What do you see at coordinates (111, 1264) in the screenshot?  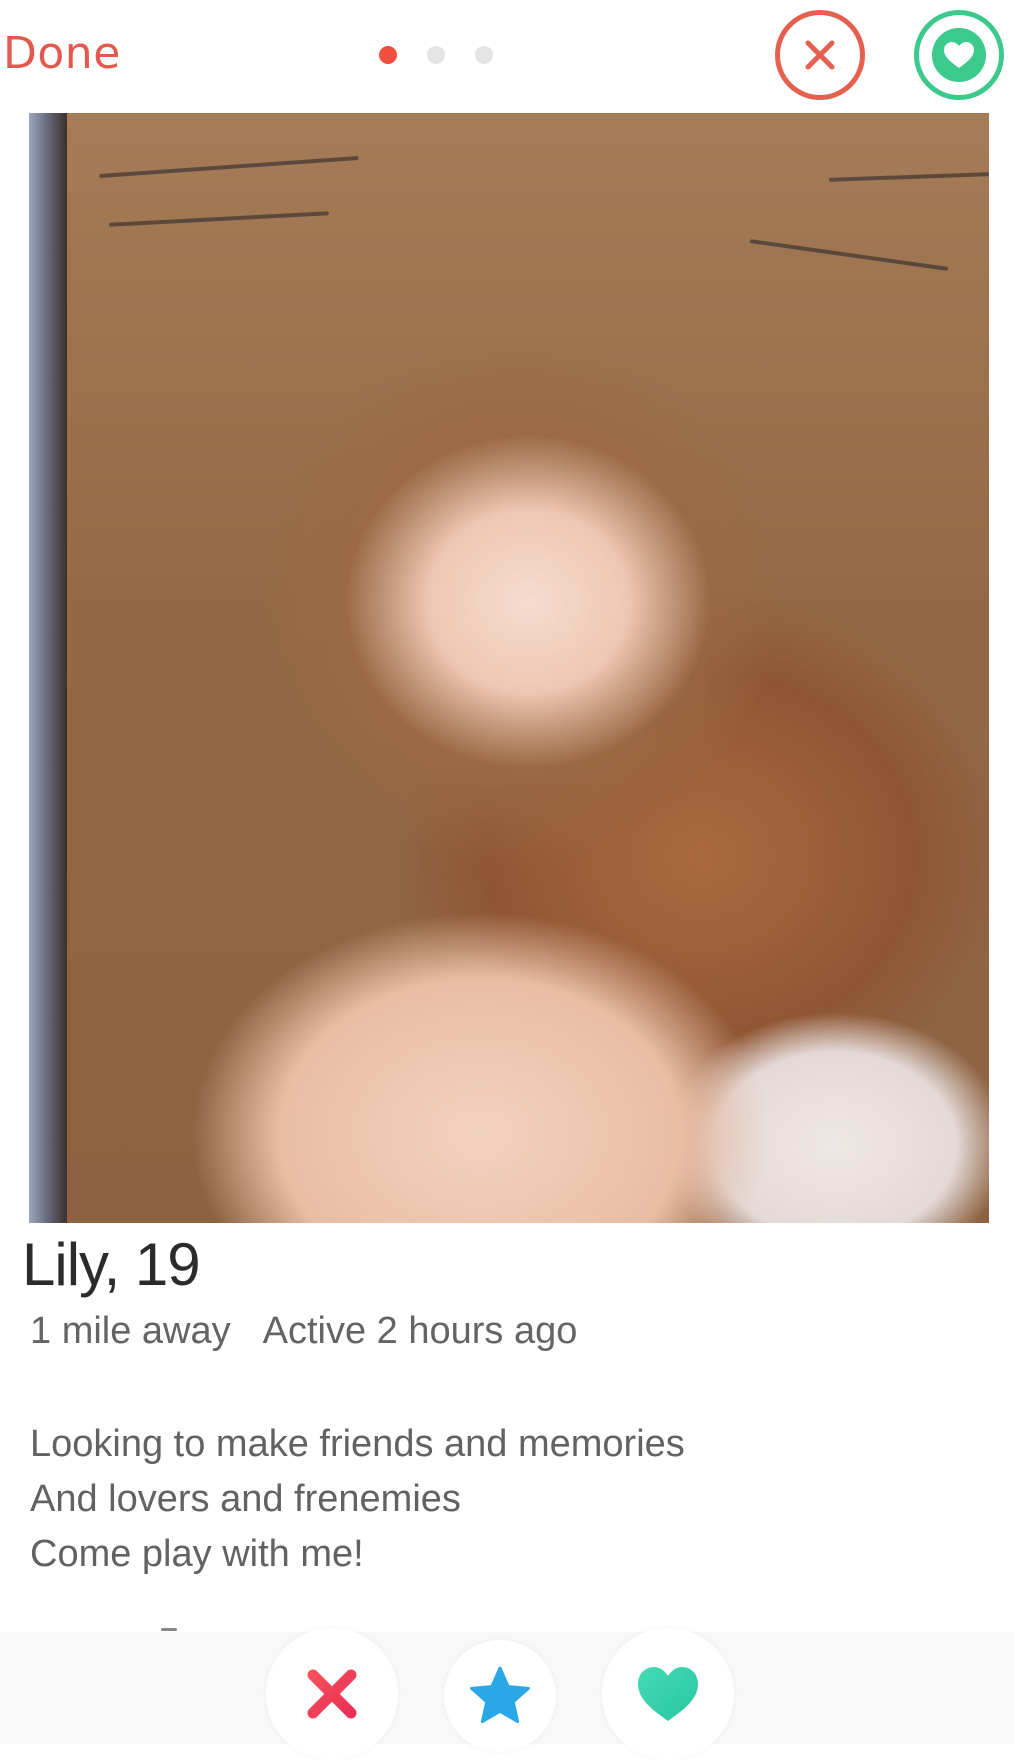 I see `profile-name-age: Lily, 19` at bounding box center [111, 1264].